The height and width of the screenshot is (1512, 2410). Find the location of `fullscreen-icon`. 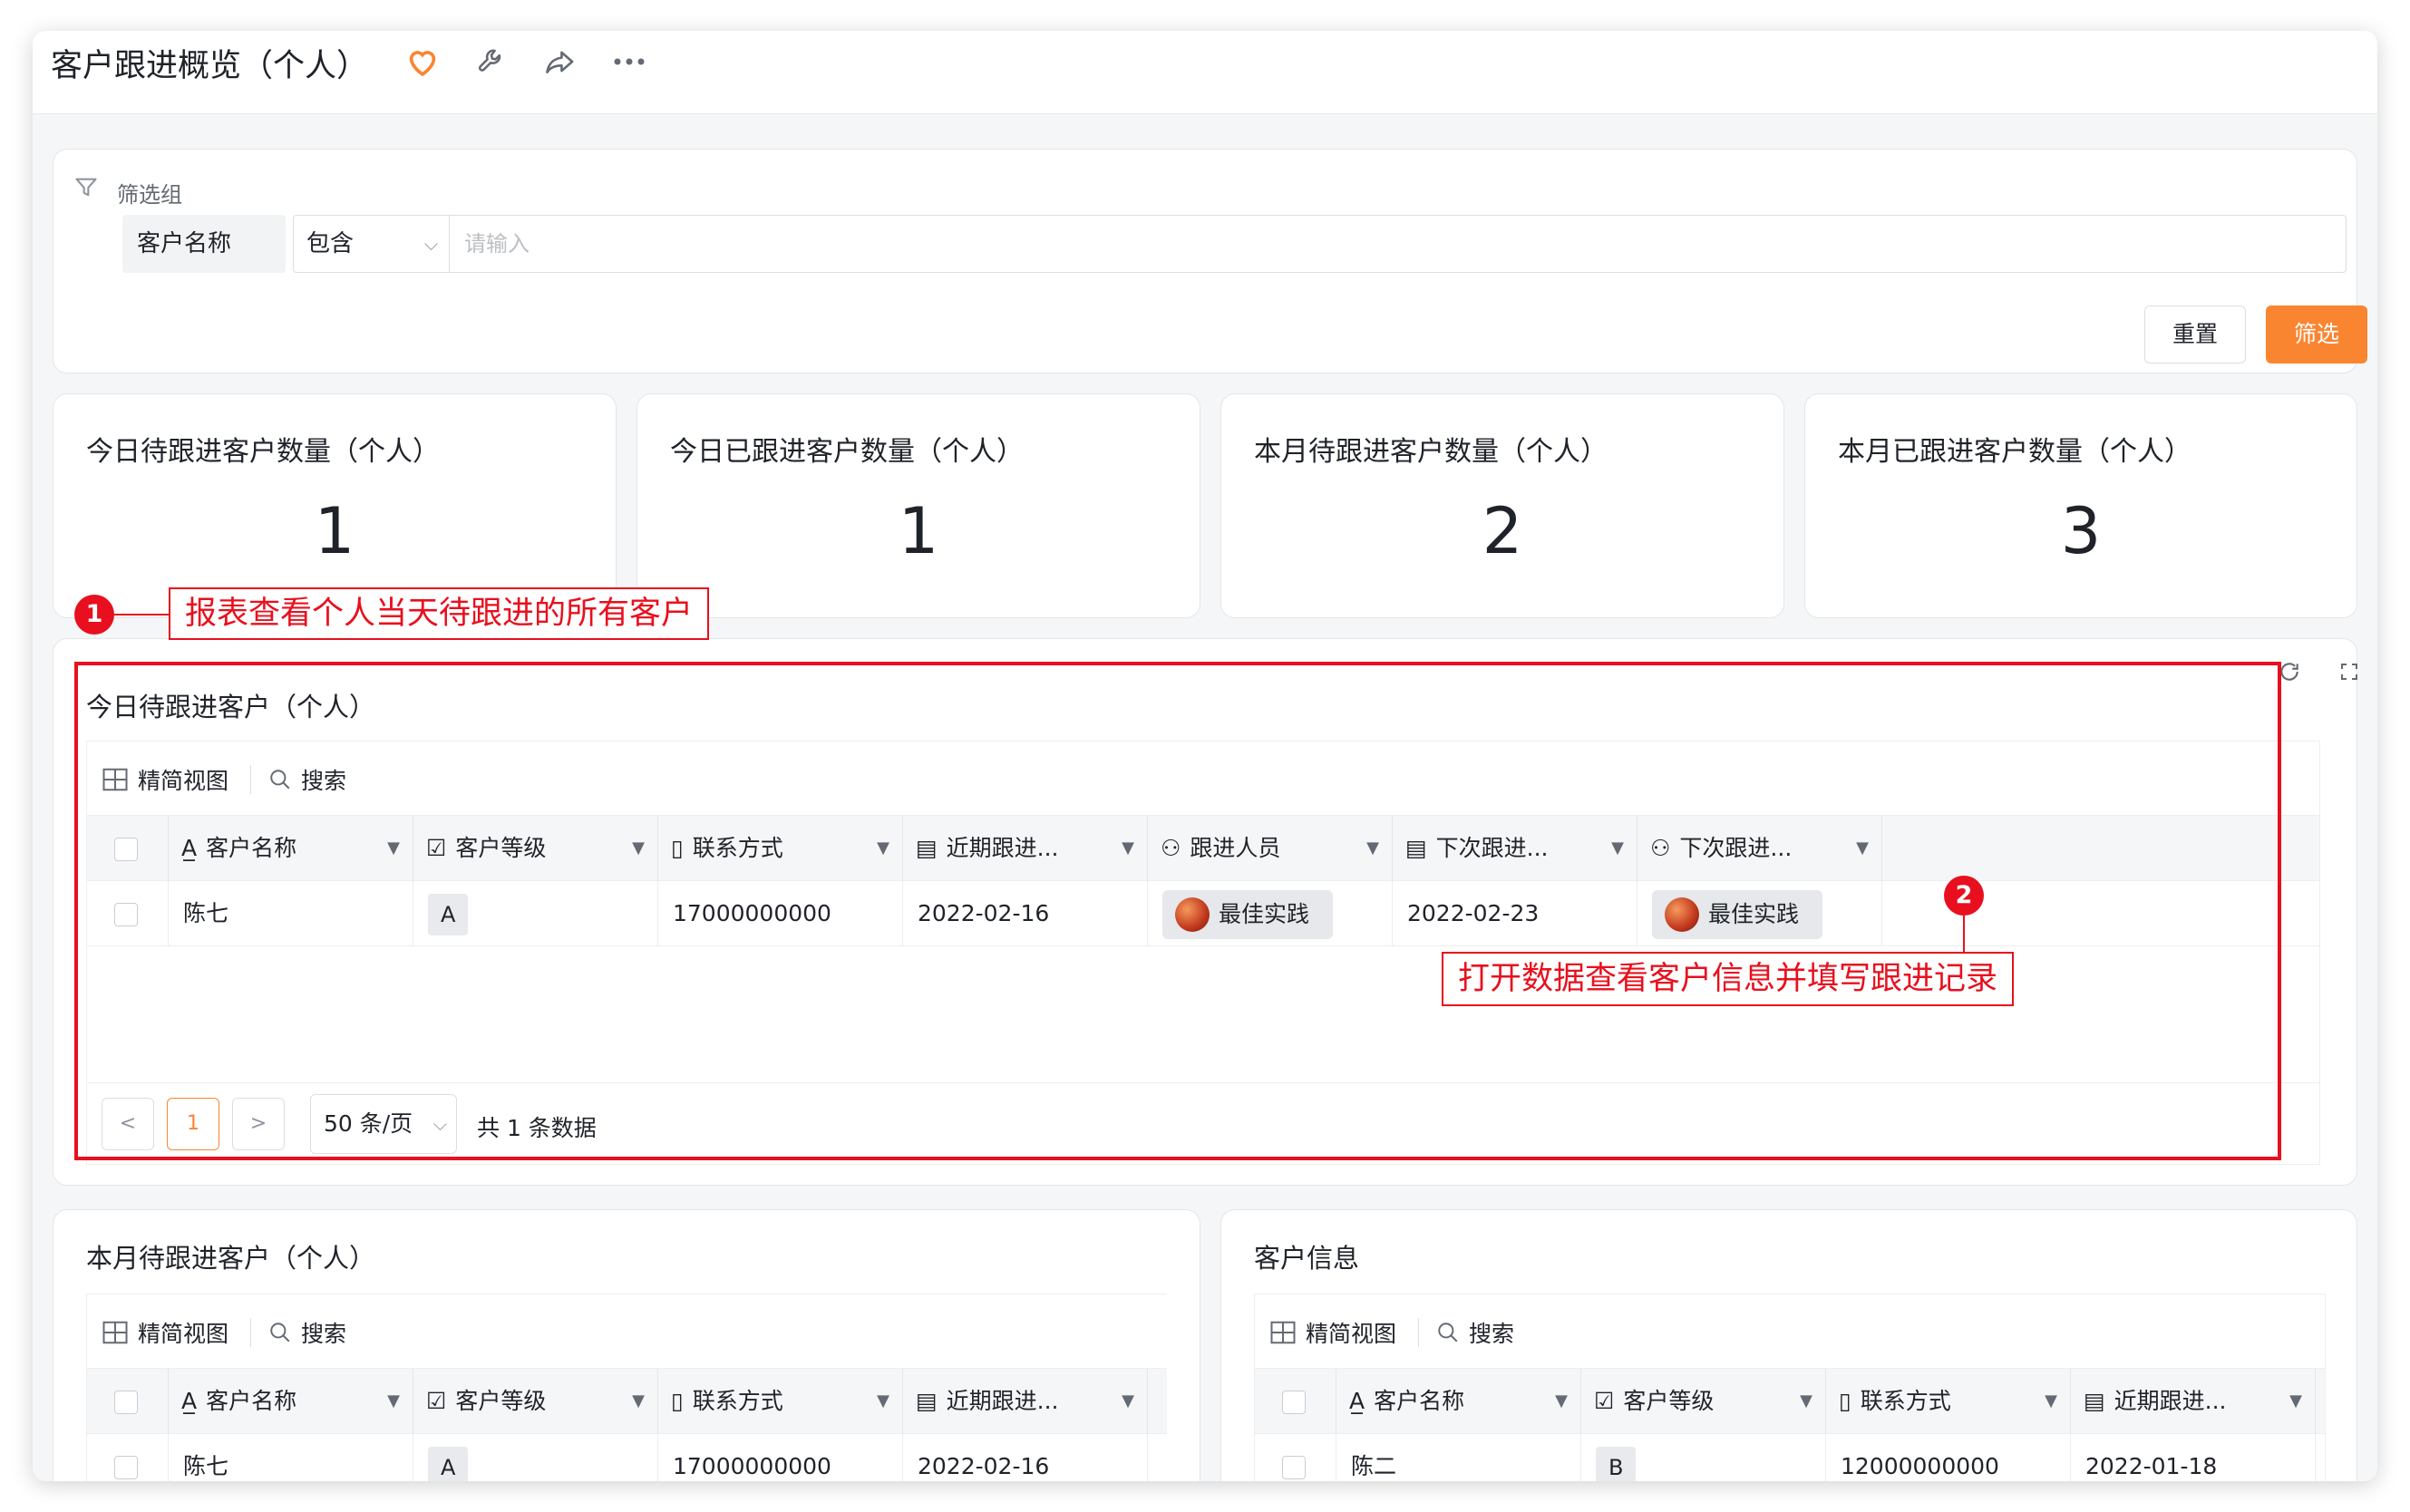

fullscreen-icon is located at coordinates (2349, 672).